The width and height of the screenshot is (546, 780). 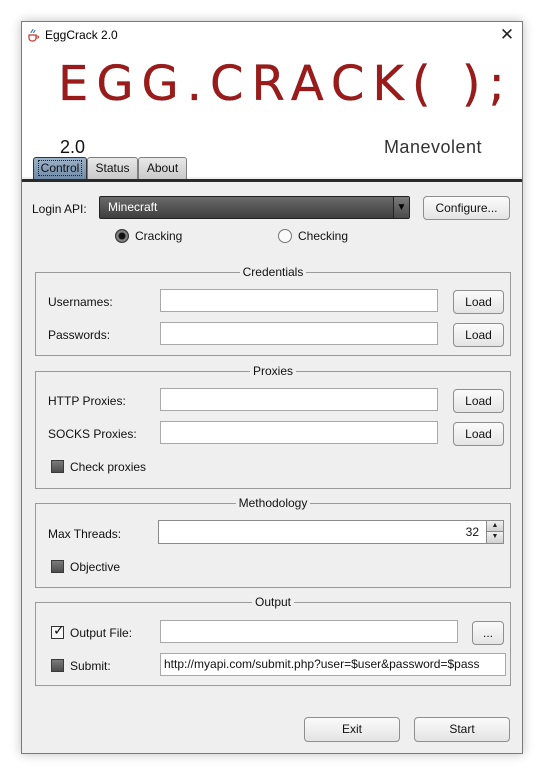 What do you see at coordinates (309, 631) in the screenshot?
I see `output-file-field` at bounding box center [309, 631].